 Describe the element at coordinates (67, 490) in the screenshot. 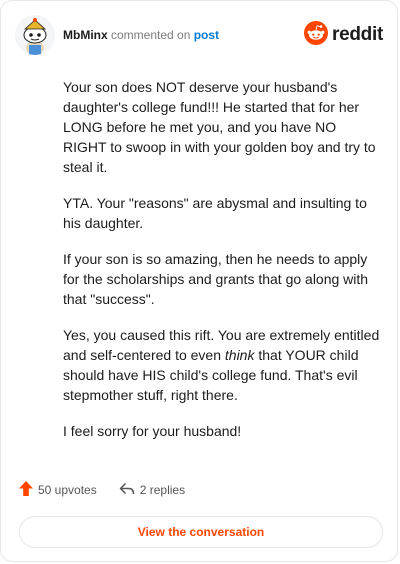

I see `upvote-count: 50 upvotes` at that location.